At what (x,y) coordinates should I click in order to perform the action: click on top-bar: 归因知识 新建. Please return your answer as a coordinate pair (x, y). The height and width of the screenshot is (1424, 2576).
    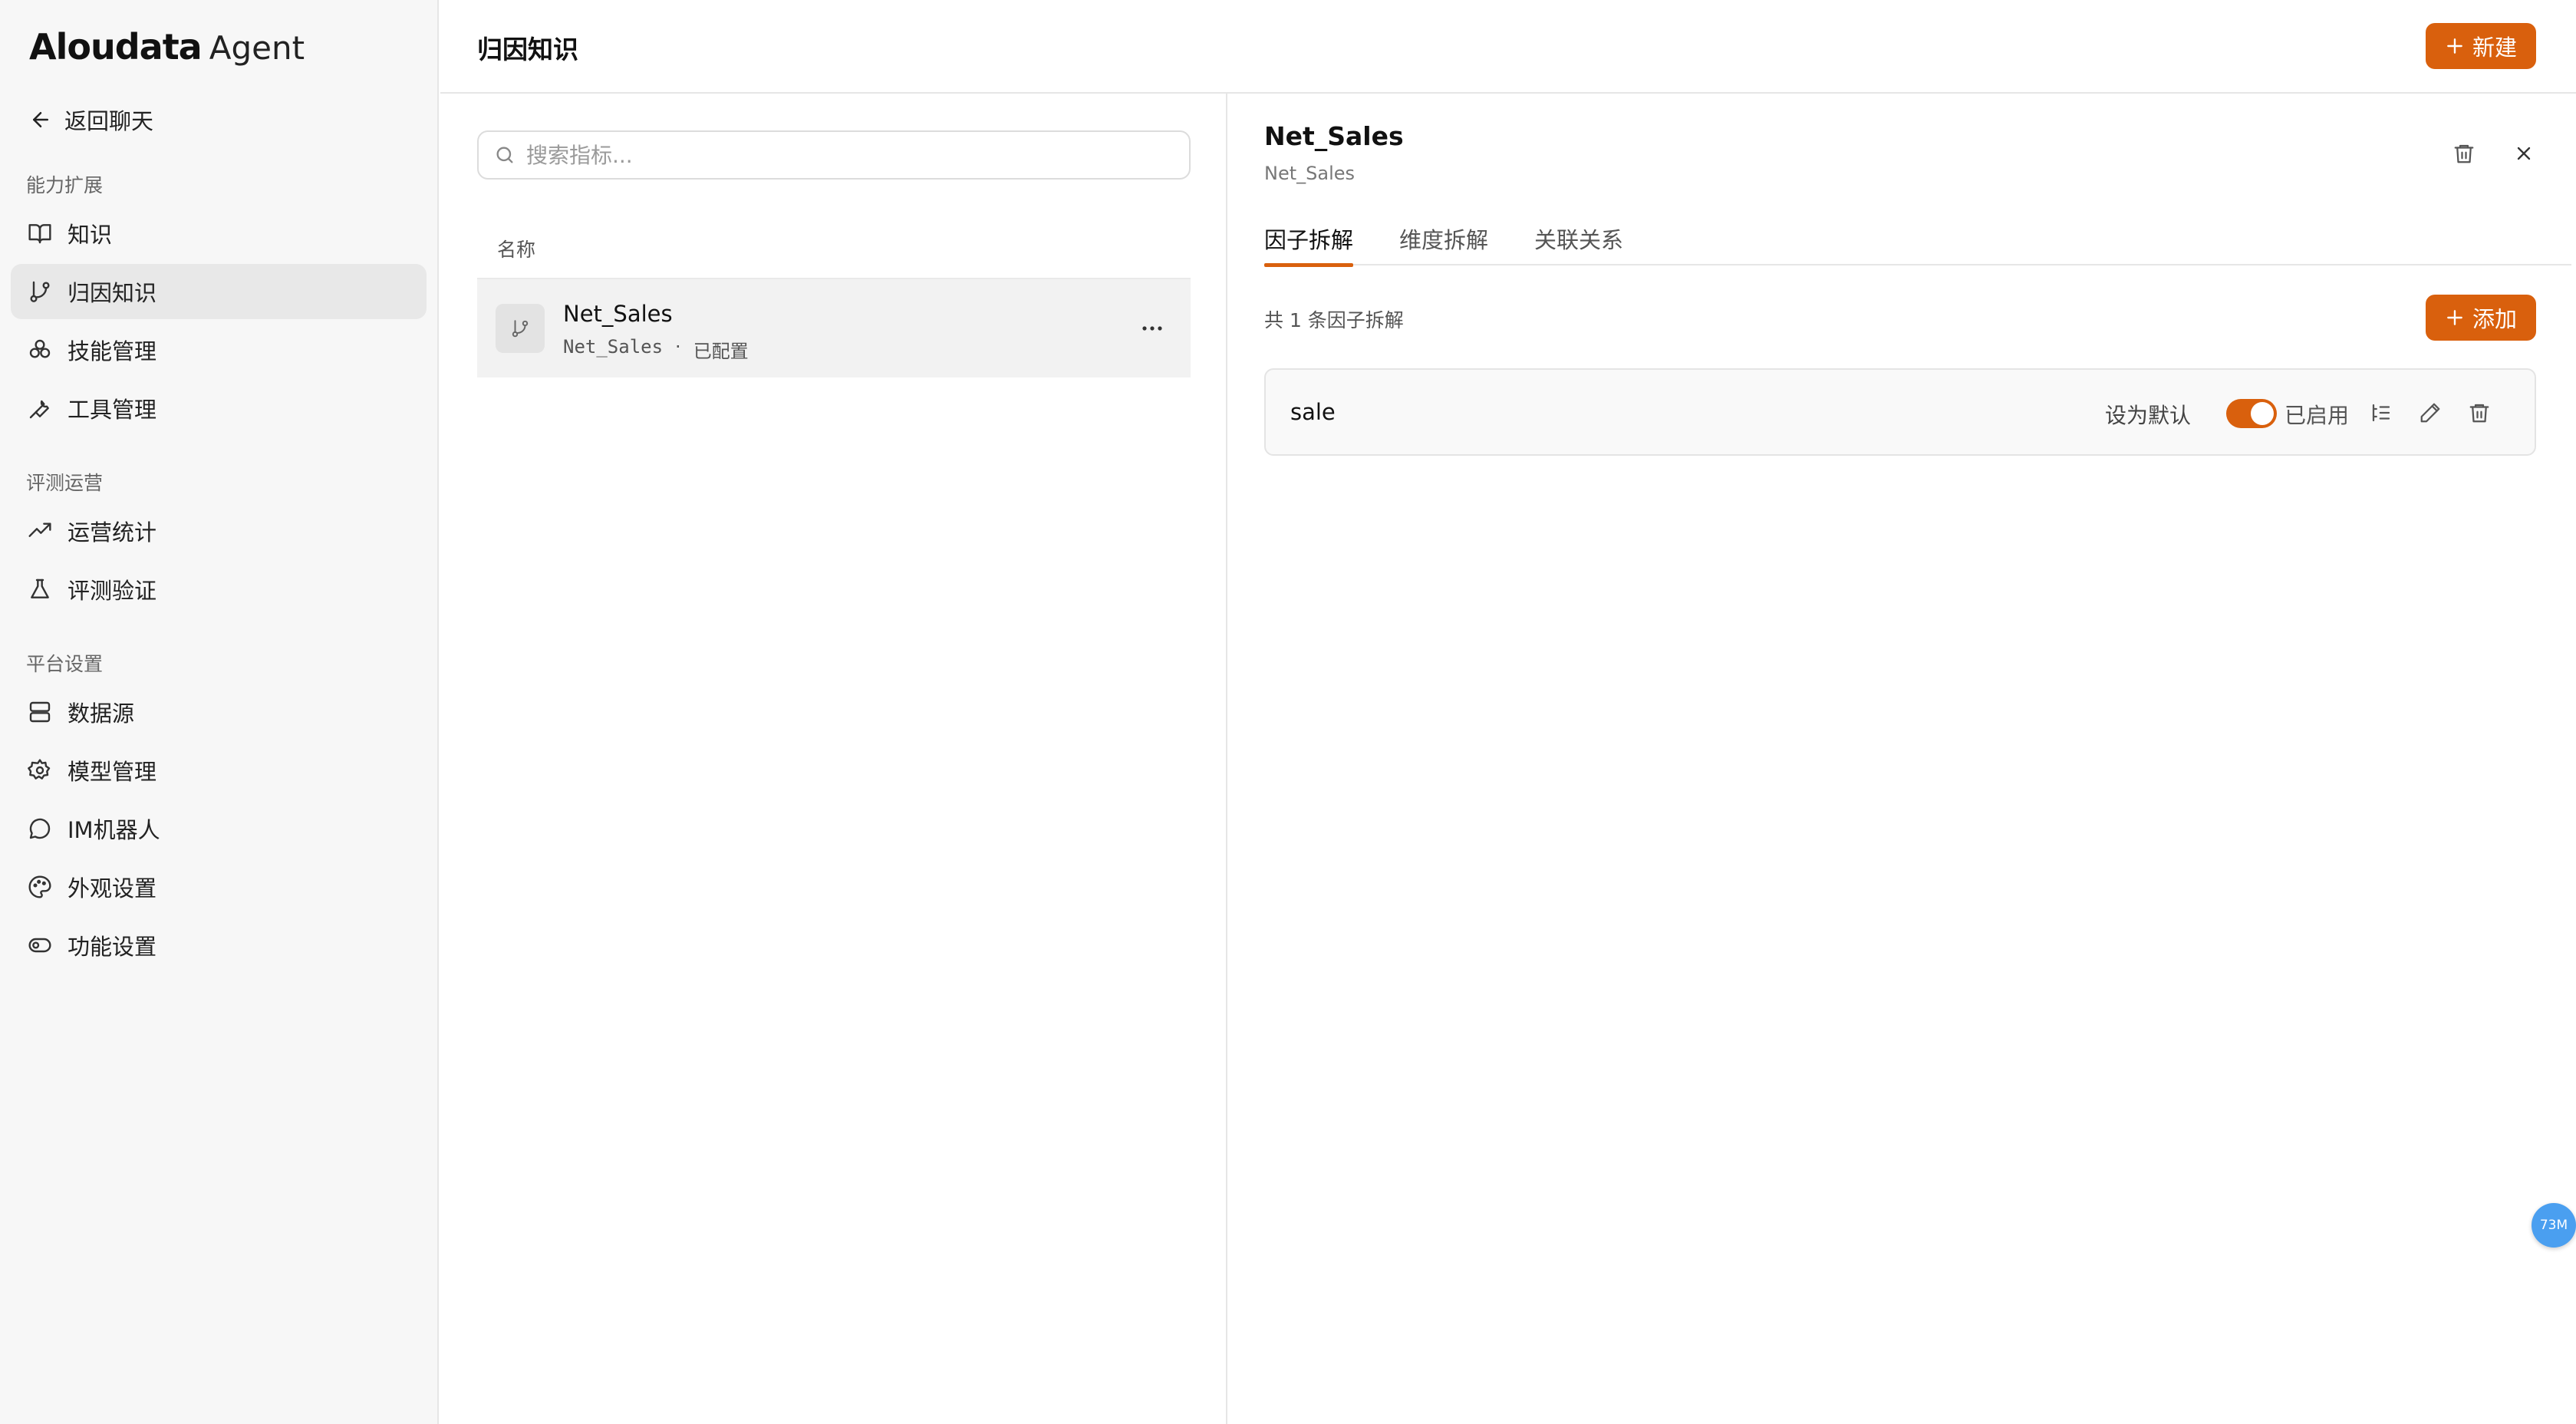
    Looking at the image, I should click on (1508, 47).